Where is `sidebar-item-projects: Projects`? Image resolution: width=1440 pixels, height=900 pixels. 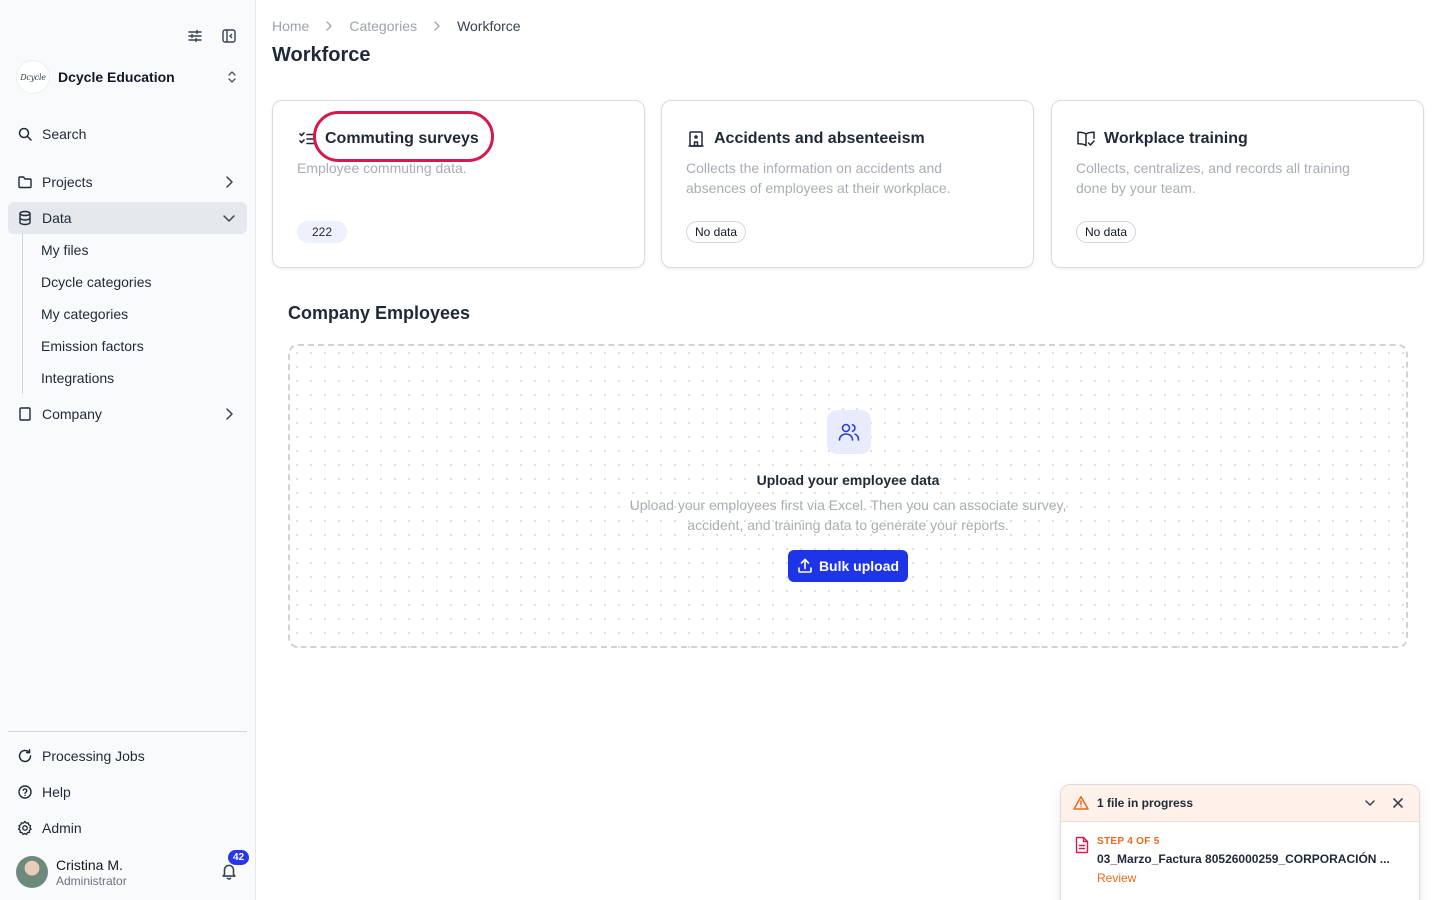 sidebar-item-projects: Projects is located at coordinates (127, 182).